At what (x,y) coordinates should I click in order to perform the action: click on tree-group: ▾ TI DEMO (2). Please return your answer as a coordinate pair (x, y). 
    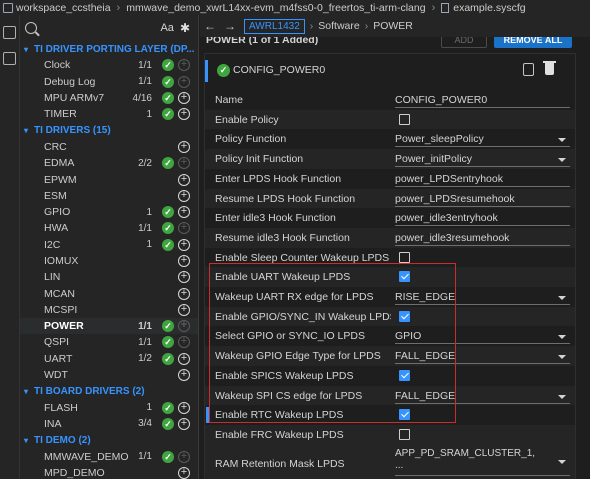
    Looking at the image, I should click on (109, 440).